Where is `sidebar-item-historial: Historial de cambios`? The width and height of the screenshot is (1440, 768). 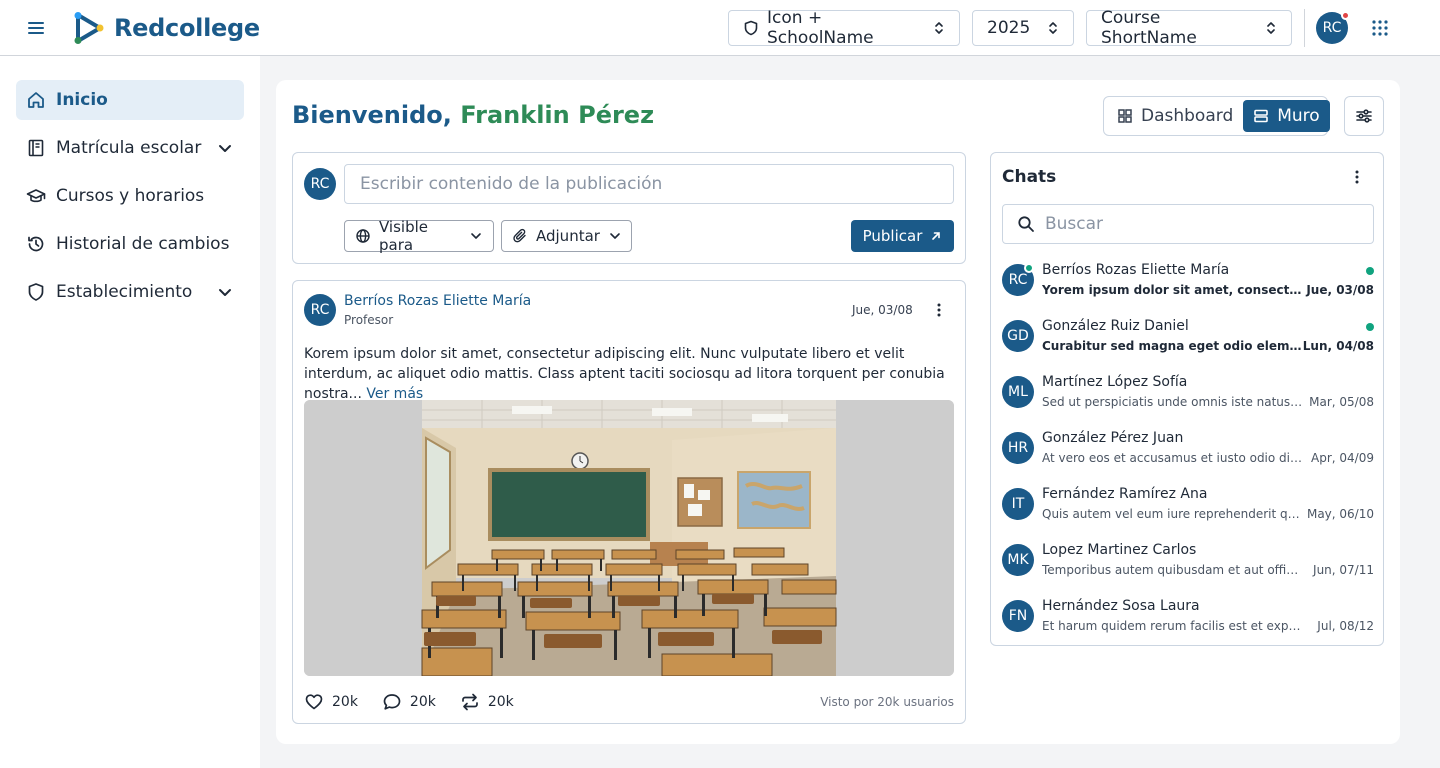 sidebar-item-historial: Historial de cambios is located at coordinates (130, 244).